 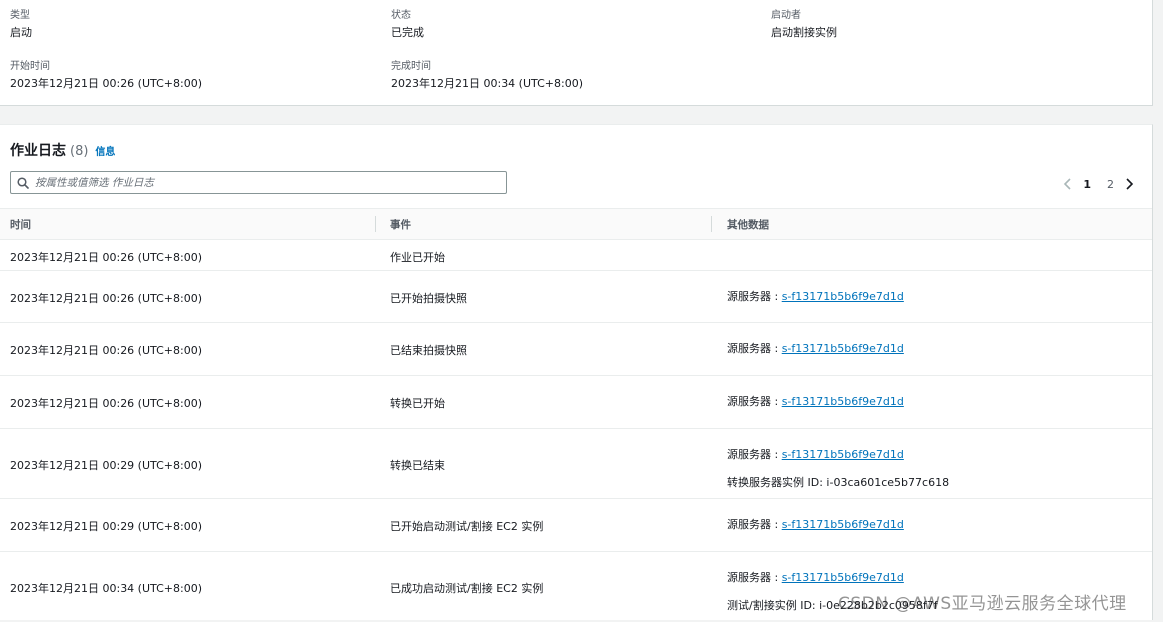 What do you see at coordinates (1110, 184) in the screenshot?
I see `page-2-button: 2` at bounding box center [1110, 184].